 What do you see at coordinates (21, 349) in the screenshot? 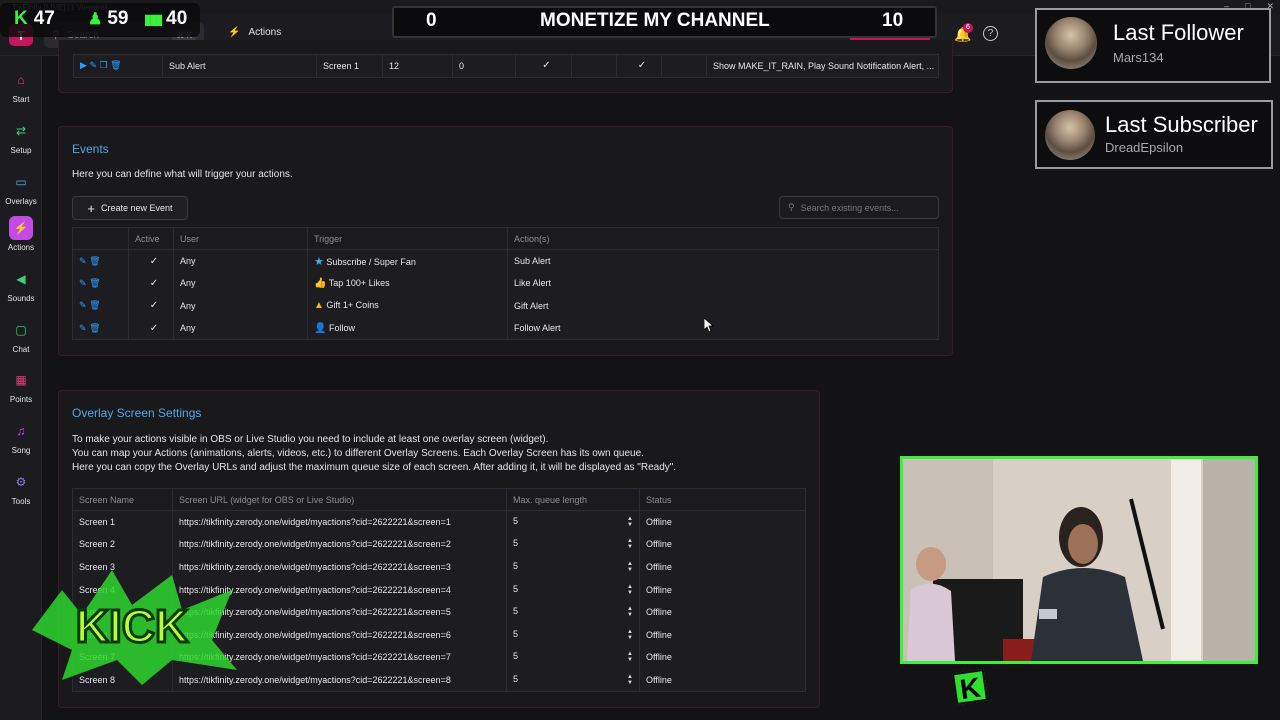
I see `sidebar-item-label: Chat` at bounding box center [21, 349].